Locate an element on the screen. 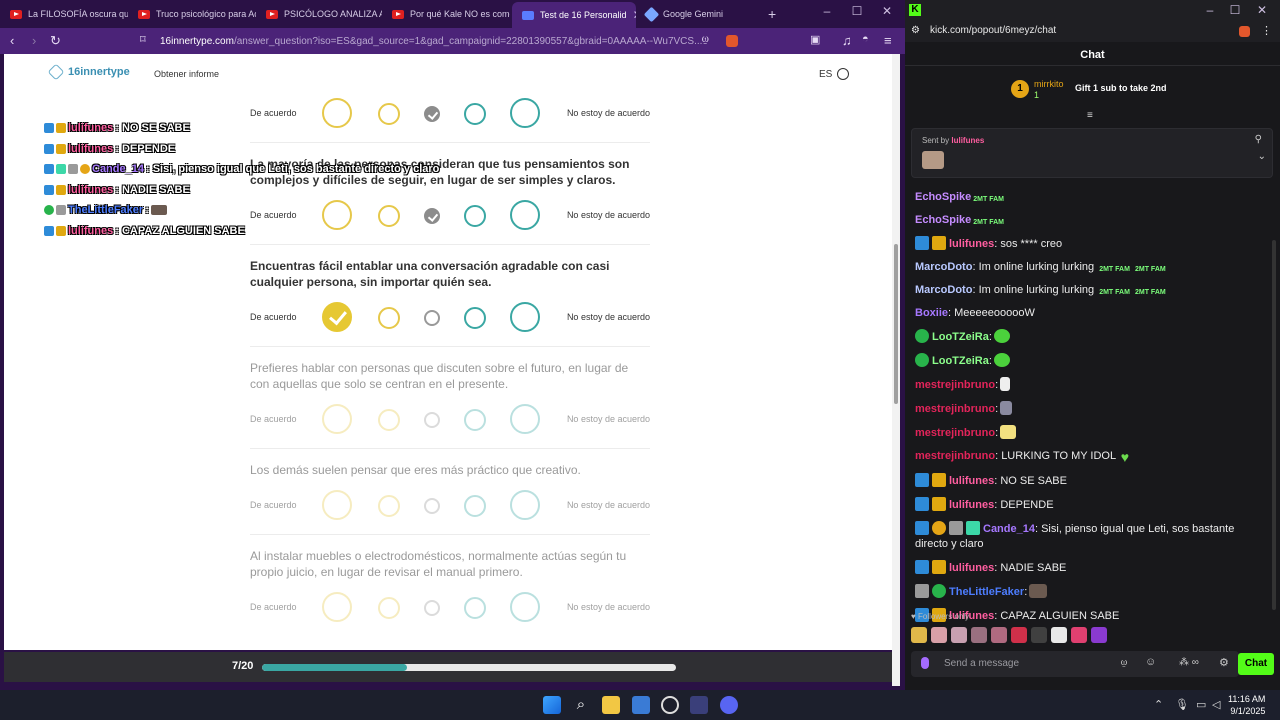 The width and height of the screenshot is (1280, 720). brave-icon is located at coordinates (699, 705).